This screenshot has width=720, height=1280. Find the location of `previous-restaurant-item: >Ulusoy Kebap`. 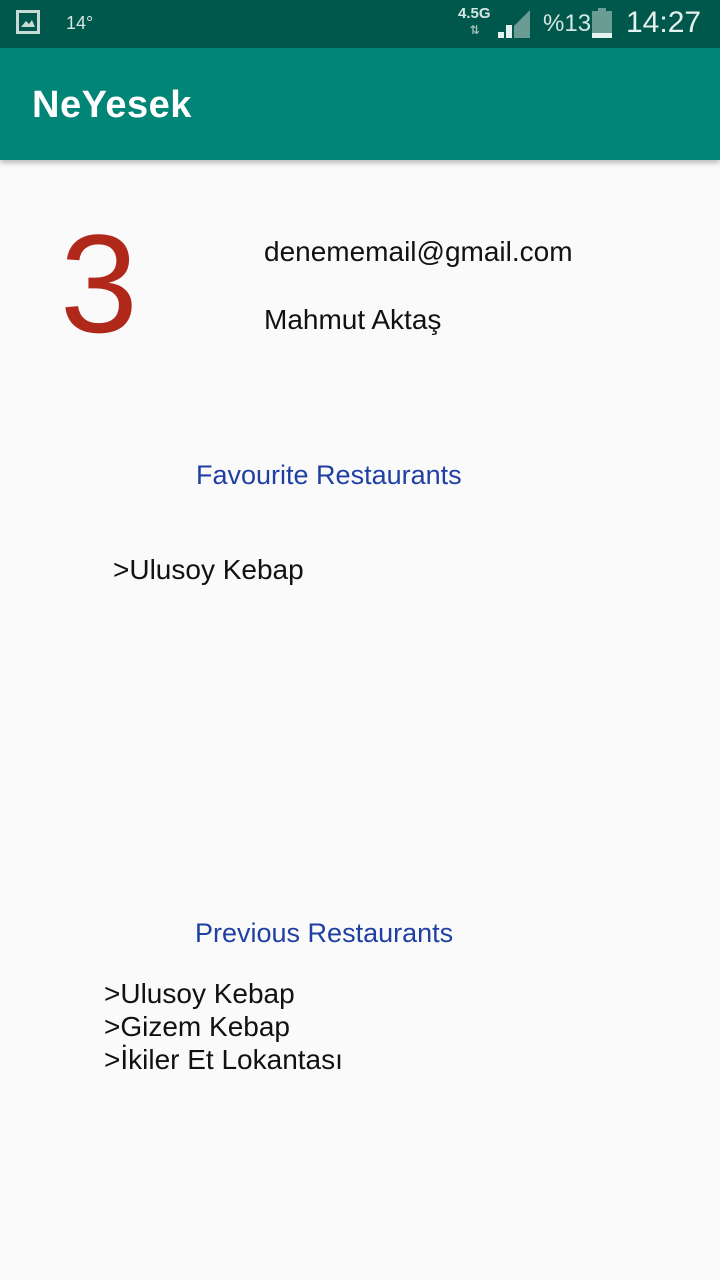

previous-restaurant-item: >Ulusoy Kebap is located at coordinates (223, 993).